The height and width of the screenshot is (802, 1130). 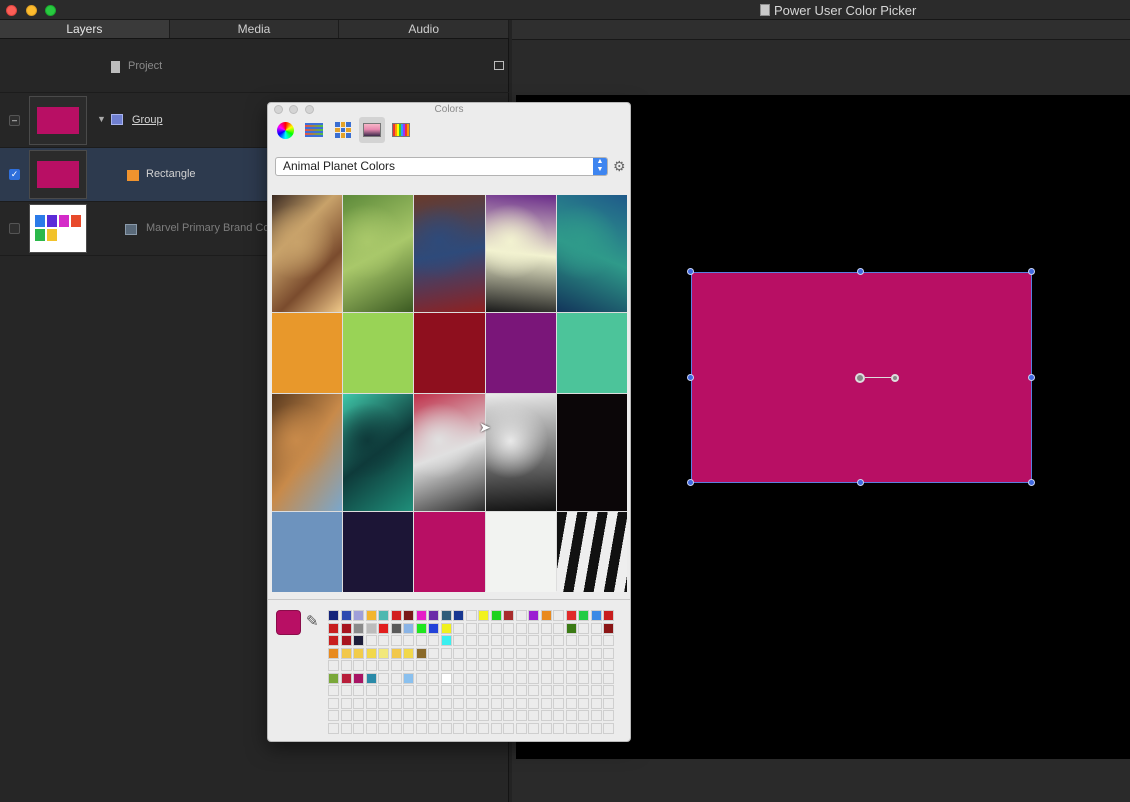 I want to click on color-wheel-tab, so click(x=285, y=130).